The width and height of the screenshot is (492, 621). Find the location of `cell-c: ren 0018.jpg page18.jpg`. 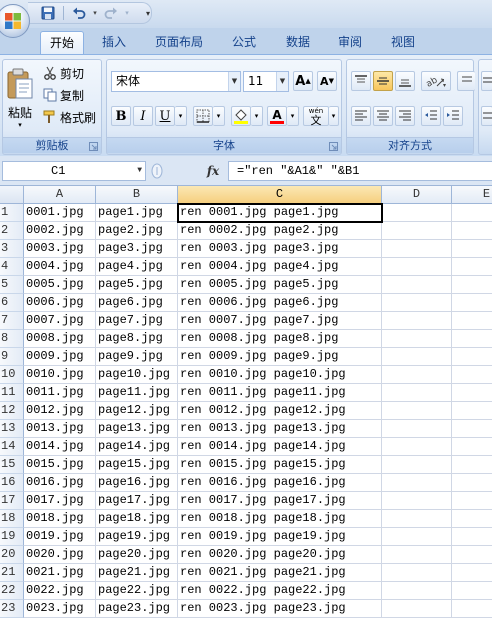

cell-c: ren 0018.jpg page18.jpg is located at coordinates (280, 519).